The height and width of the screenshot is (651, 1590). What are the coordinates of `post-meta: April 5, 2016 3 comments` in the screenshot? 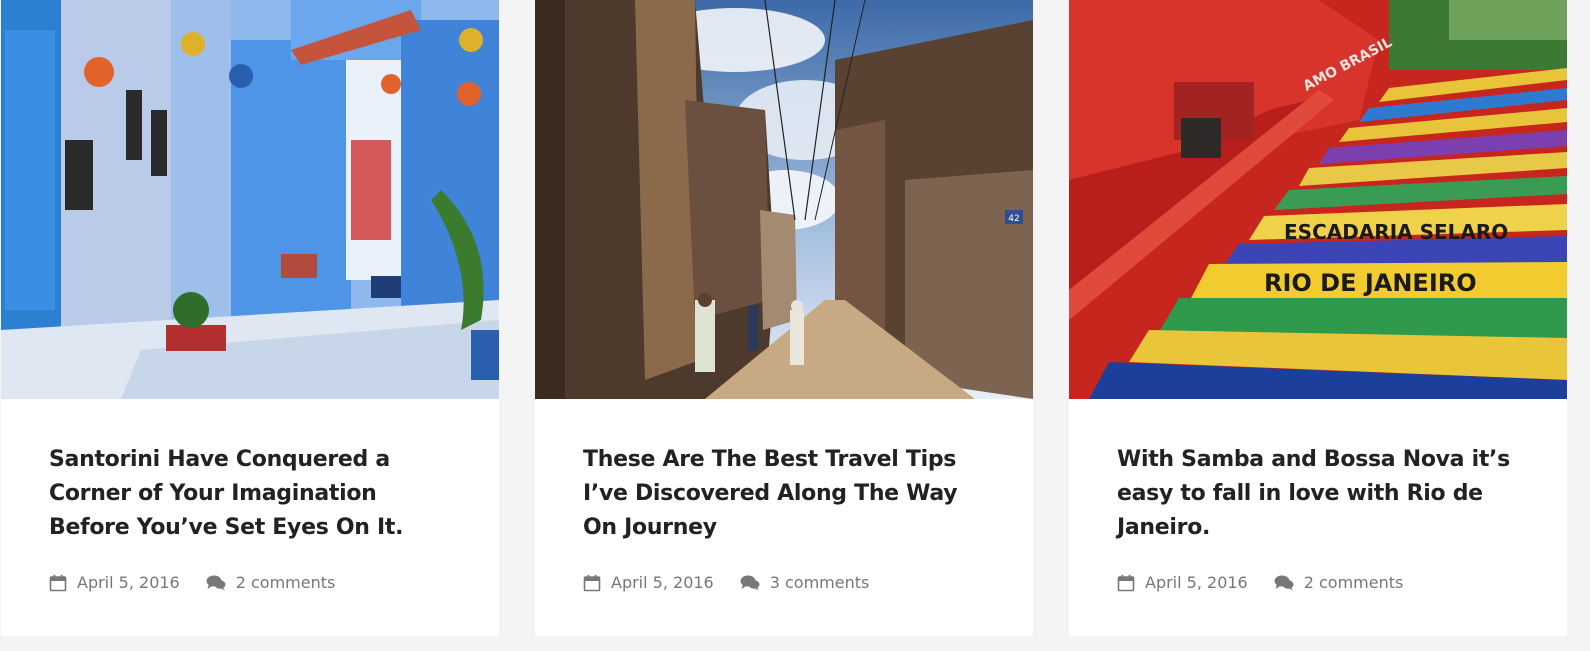 It's located at (784, 582).